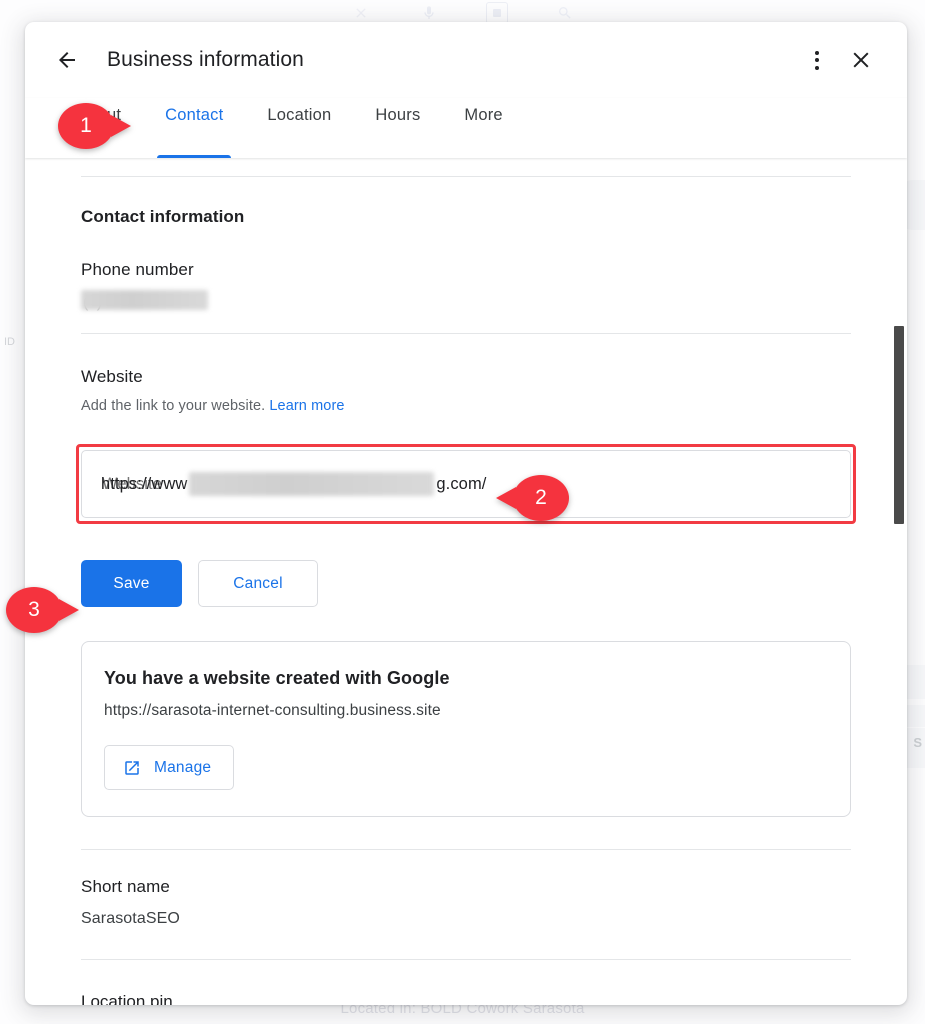 The height and width of the screenshot is (1024, 925). Describe the element at coordinates (466, 406) in the screenshot. I see `website-description: Add the link to your website. Learn more` at that location.